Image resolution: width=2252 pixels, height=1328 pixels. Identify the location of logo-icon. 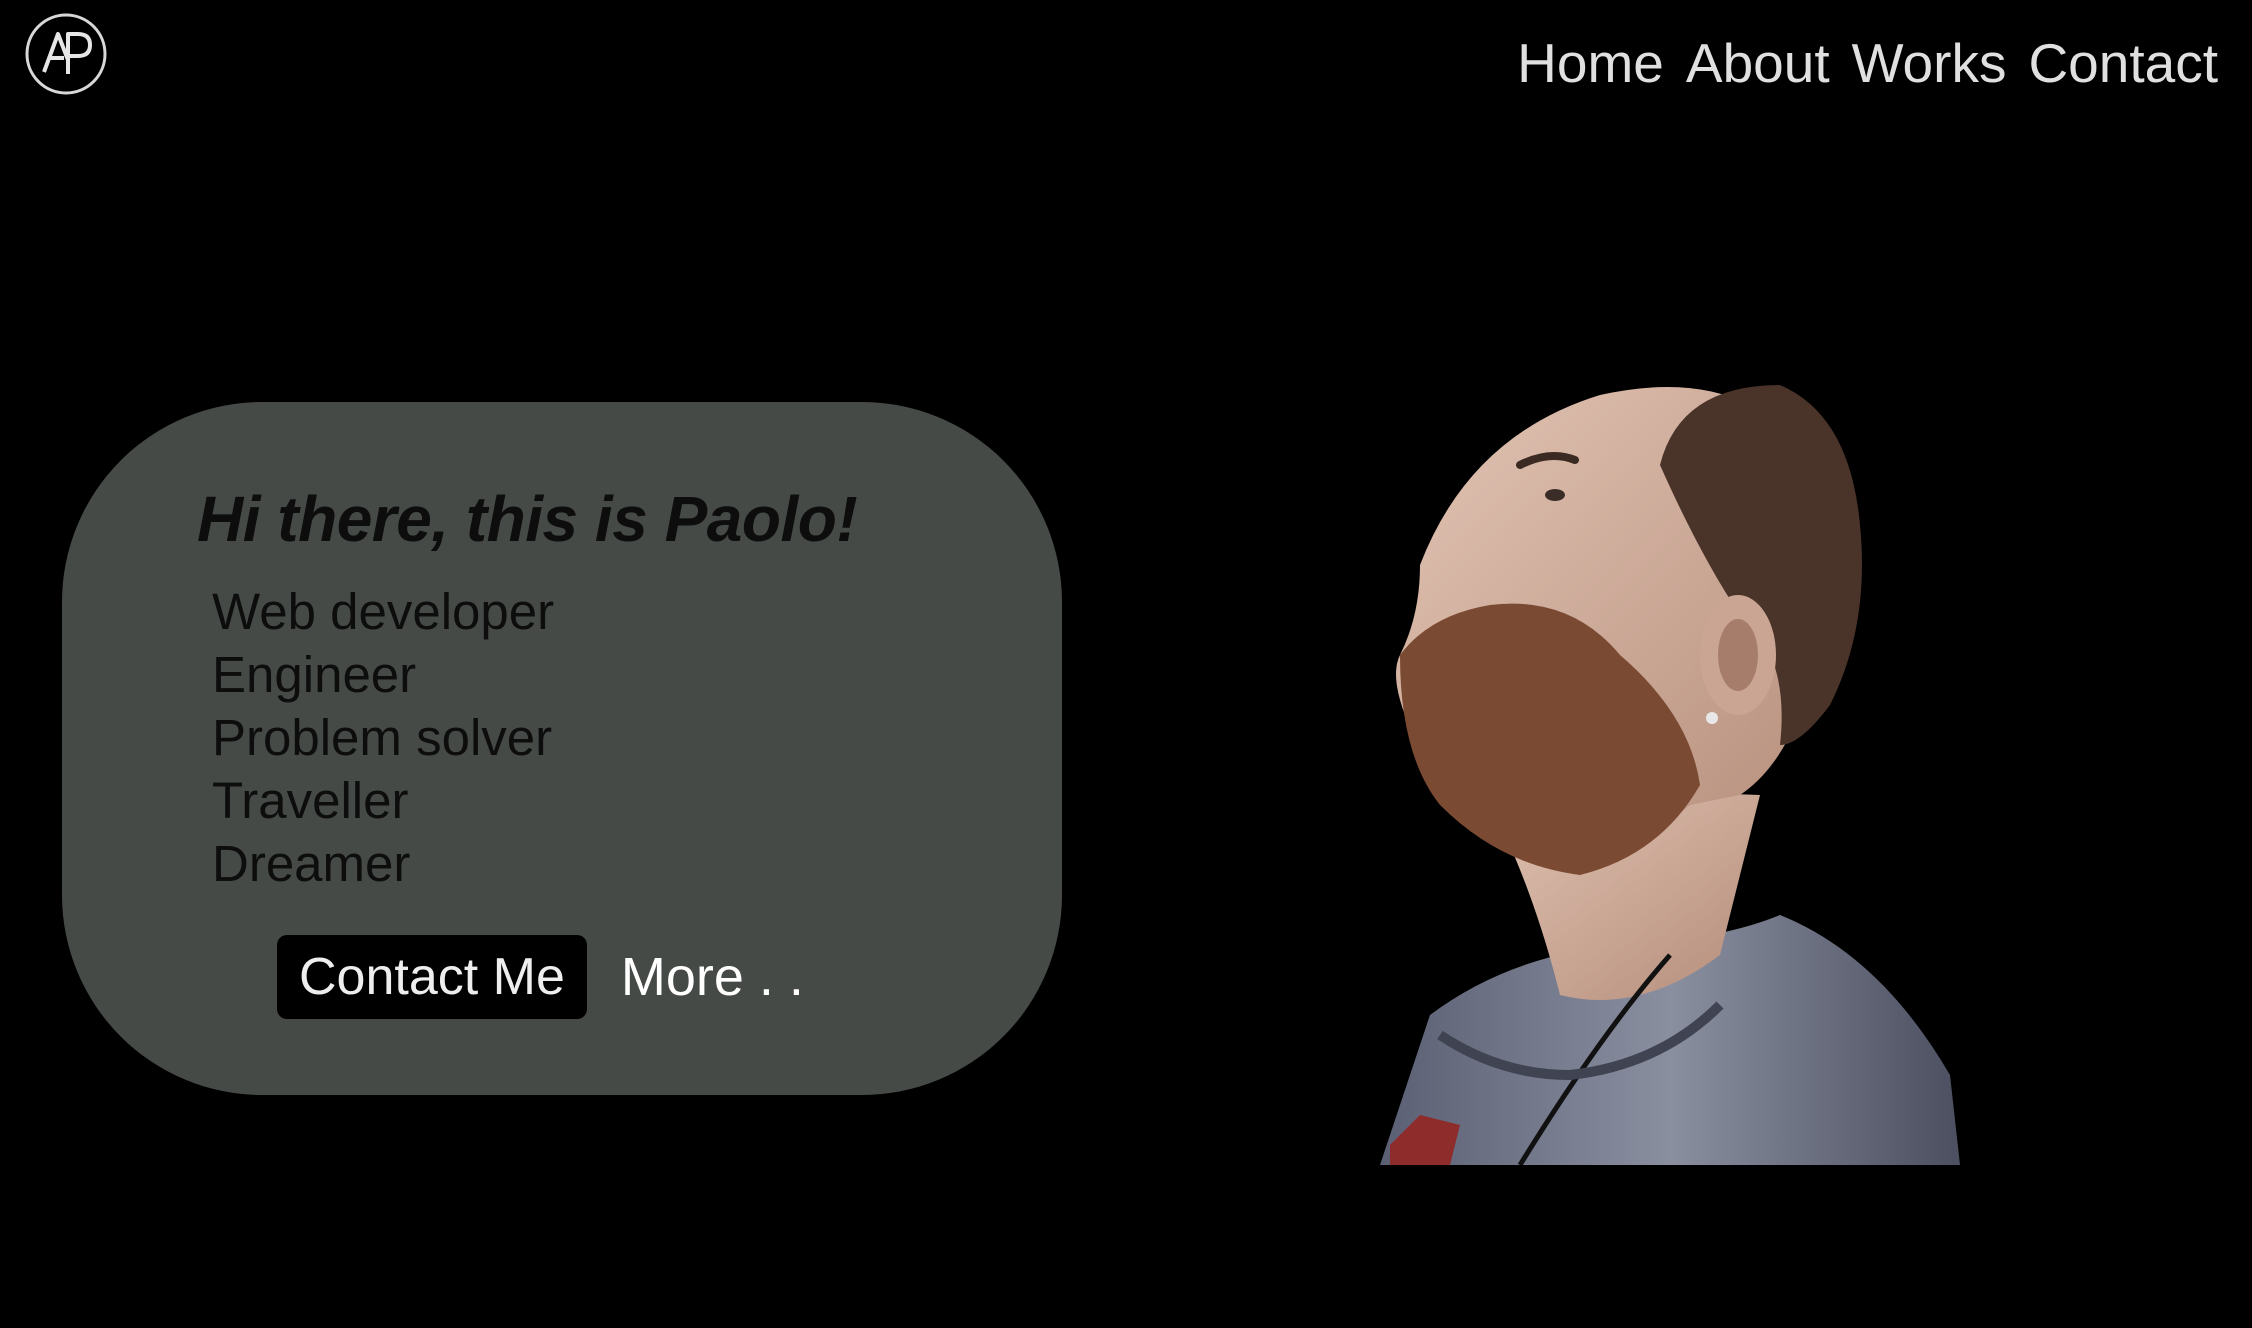
(66, 54).